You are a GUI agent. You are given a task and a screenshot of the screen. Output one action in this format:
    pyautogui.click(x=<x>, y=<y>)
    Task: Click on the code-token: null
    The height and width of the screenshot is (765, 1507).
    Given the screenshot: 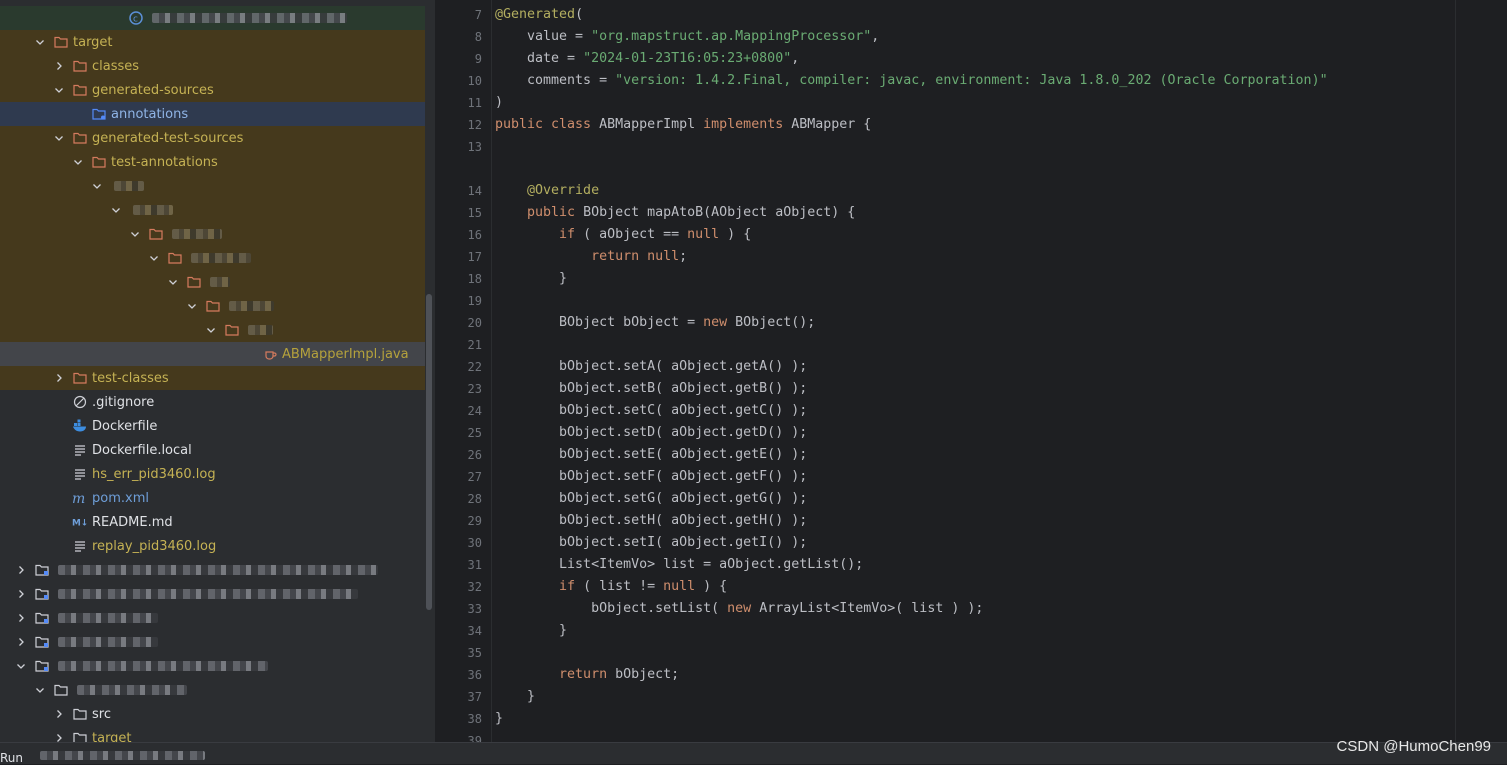 What is the action you would take?
    pyautogui.click(x=679, y=586)
    